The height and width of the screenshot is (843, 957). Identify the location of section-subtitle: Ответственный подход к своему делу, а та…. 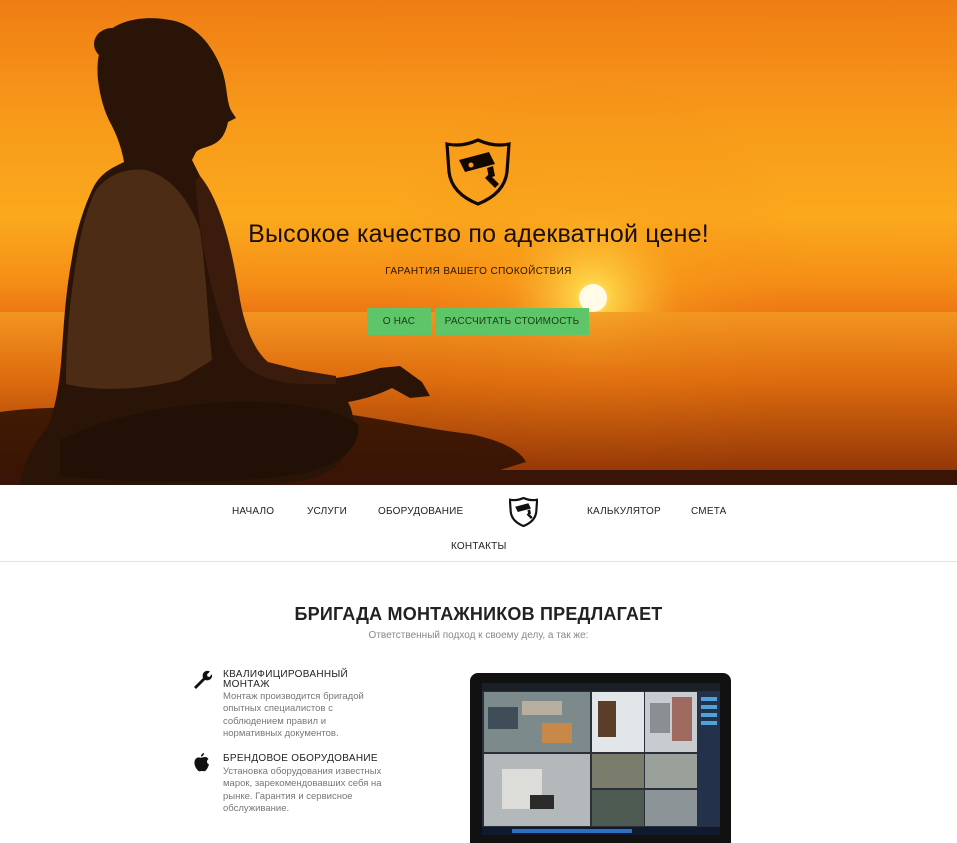
(478, 635).